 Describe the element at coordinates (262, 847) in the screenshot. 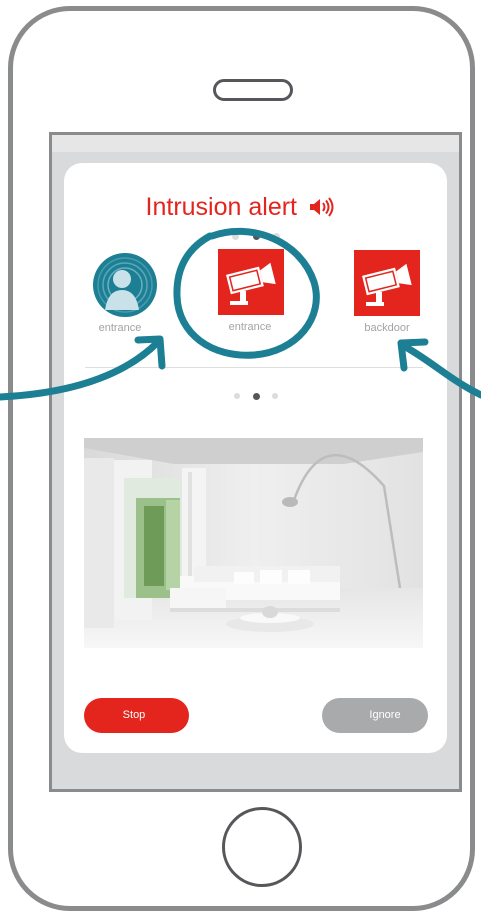

I see `home-button` at that location.